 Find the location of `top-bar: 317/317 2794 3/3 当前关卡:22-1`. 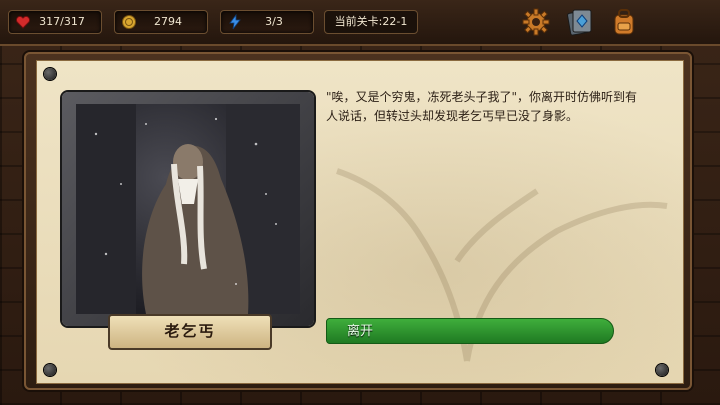

top-bar: 317/317 2794 3/3 当前关卡:22-1 is located at coordinates (360, 23).